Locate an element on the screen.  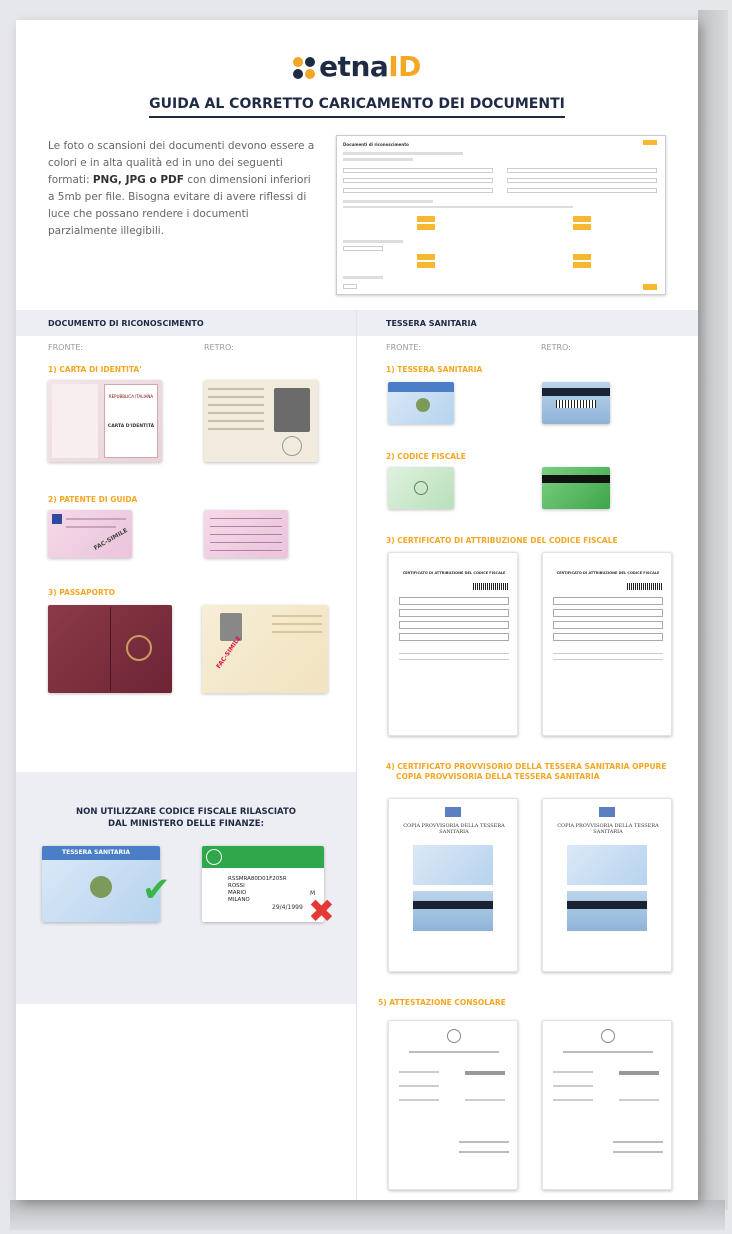
fiscal-code-back-image is located at coordinates (576, 488).